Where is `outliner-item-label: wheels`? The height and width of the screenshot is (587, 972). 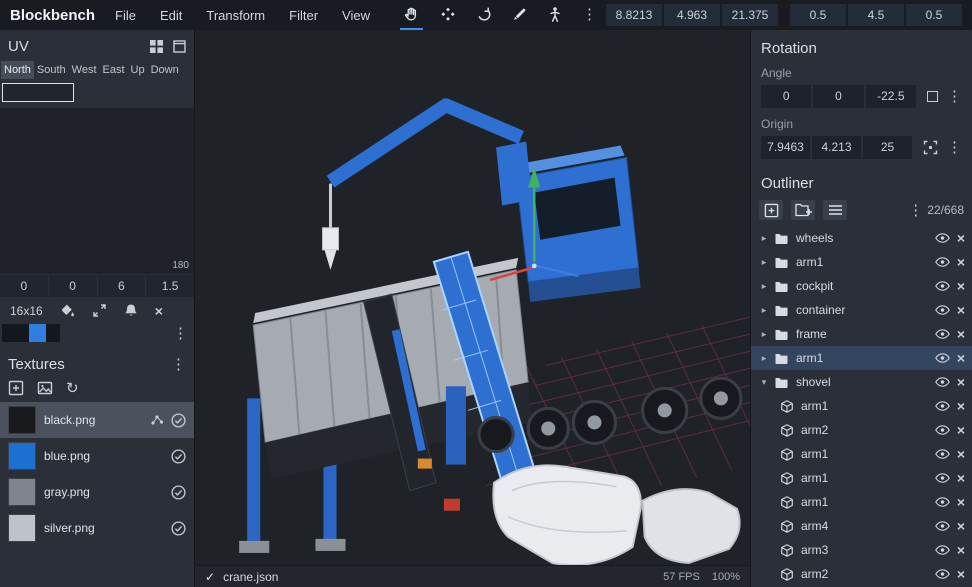 outliner-item-label: wheels is located at coordinates (863, 238).